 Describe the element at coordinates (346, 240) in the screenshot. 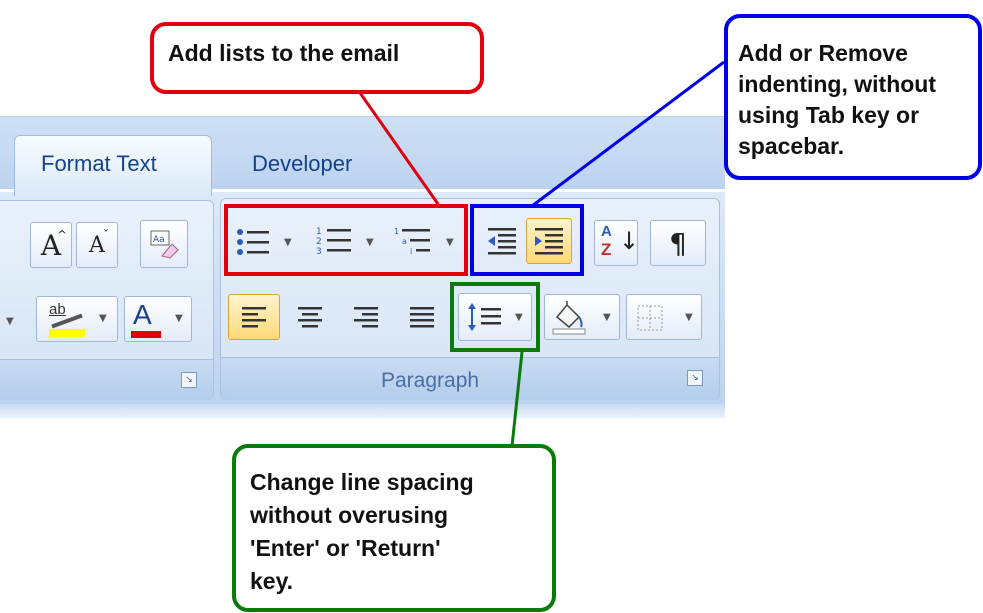

I see `lists-highlight-box` at that location.